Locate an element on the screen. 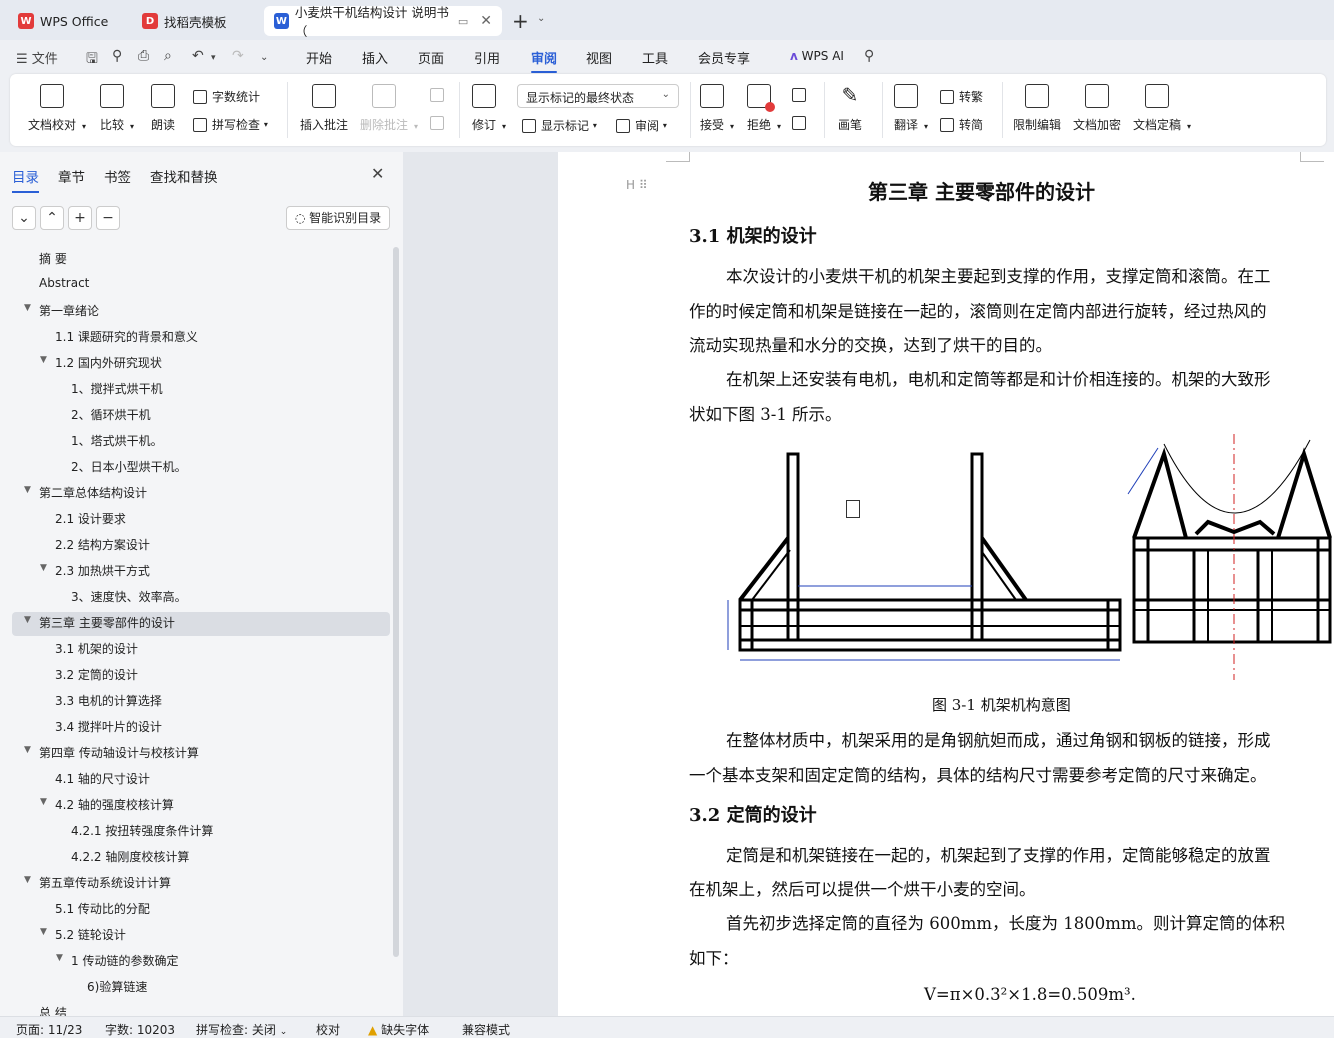  toc-item: 3.2 定筒的设计 is located at coordinates (96, 674).